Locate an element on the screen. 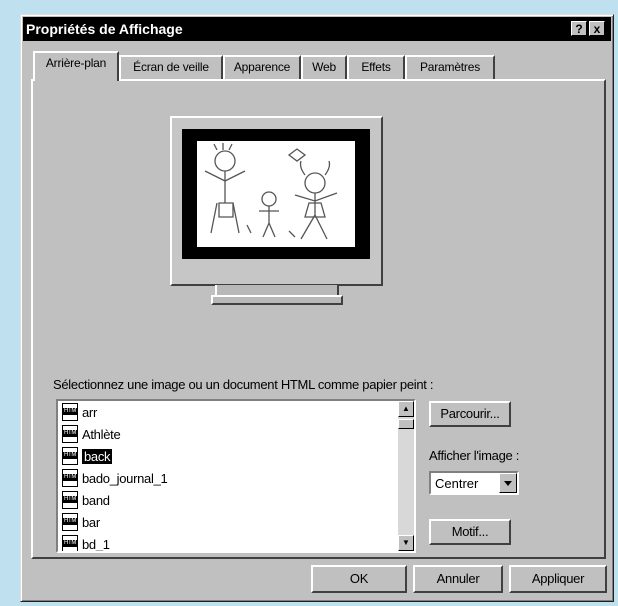 The image size is (618, 606). tab-web: Web is located at coordinates (324, 67).